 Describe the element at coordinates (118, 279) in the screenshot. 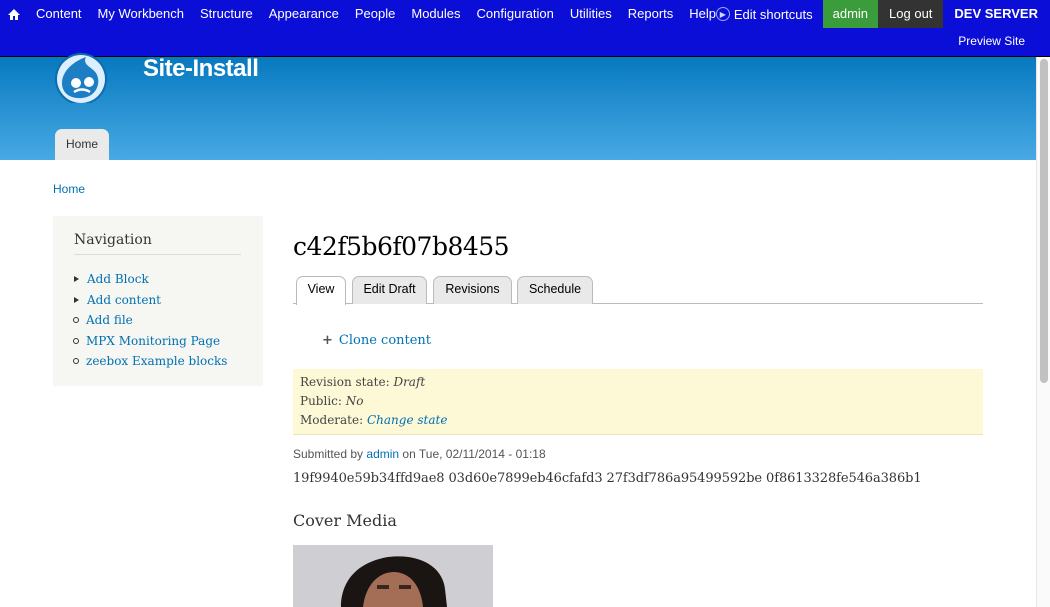

I see `nav-item-label: Add Block` at that location.